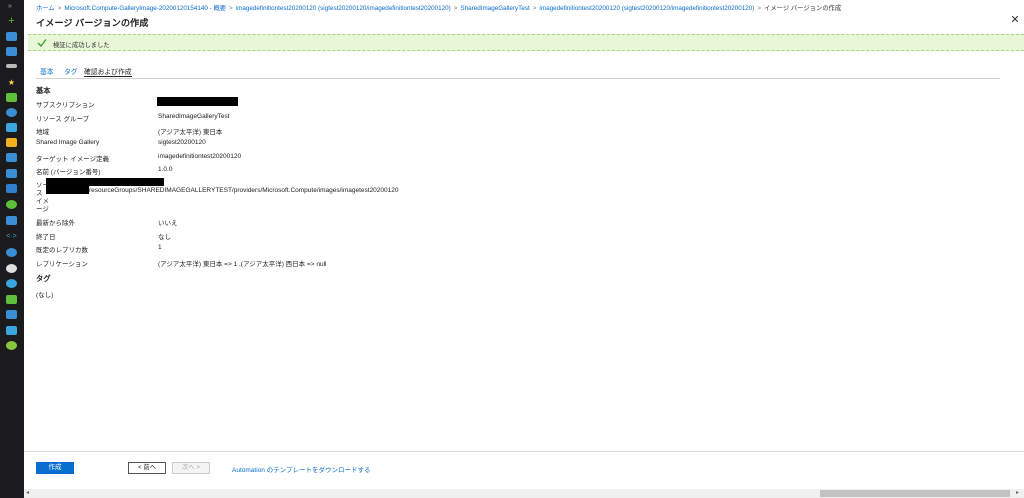 Image resolution: width=1024 pixels, height=498 pixels. Describe the element at coordinates (11, 21) in the screenshot. I see `create-resource-icon: +` at that location.